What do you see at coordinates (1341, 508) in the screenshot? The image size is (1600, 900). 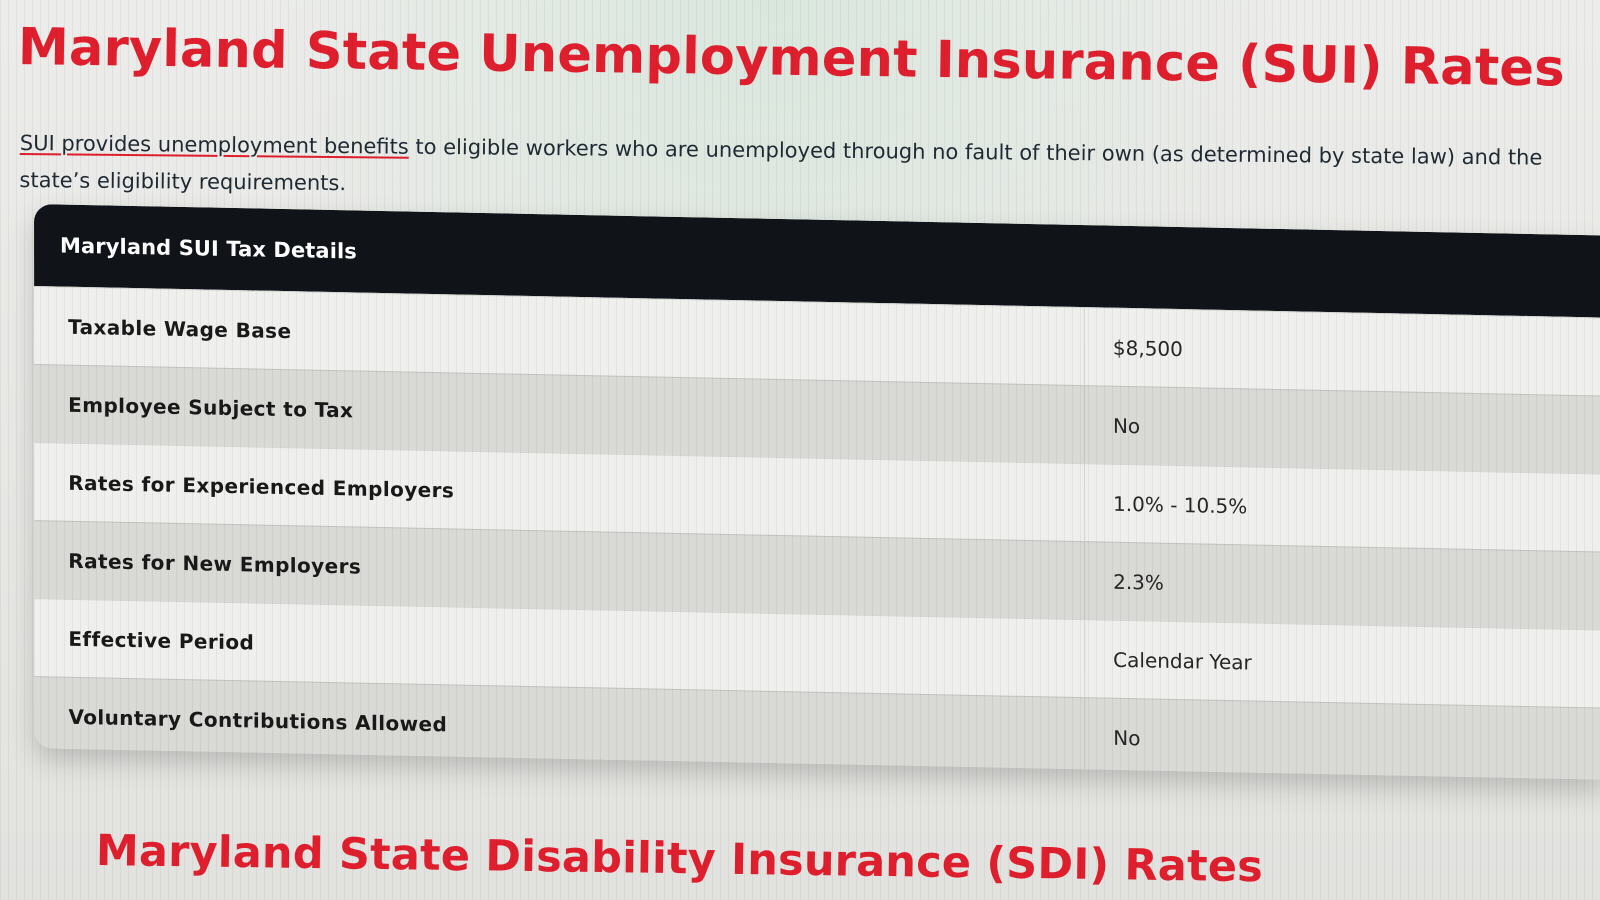 I see `row-value: 1.0% - 10.5%` at bounding box center [1341, 508].